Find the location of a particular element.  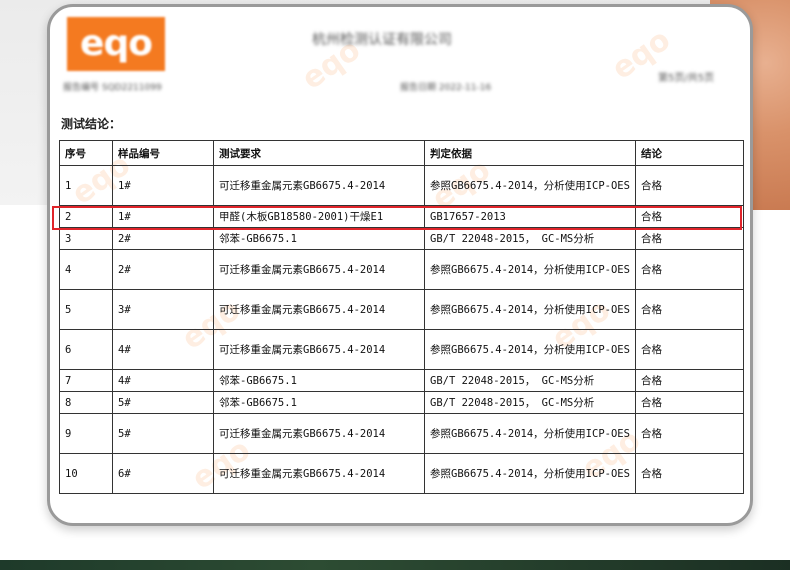

header-conclusion: 结论 is located at coordinates (689, 153).